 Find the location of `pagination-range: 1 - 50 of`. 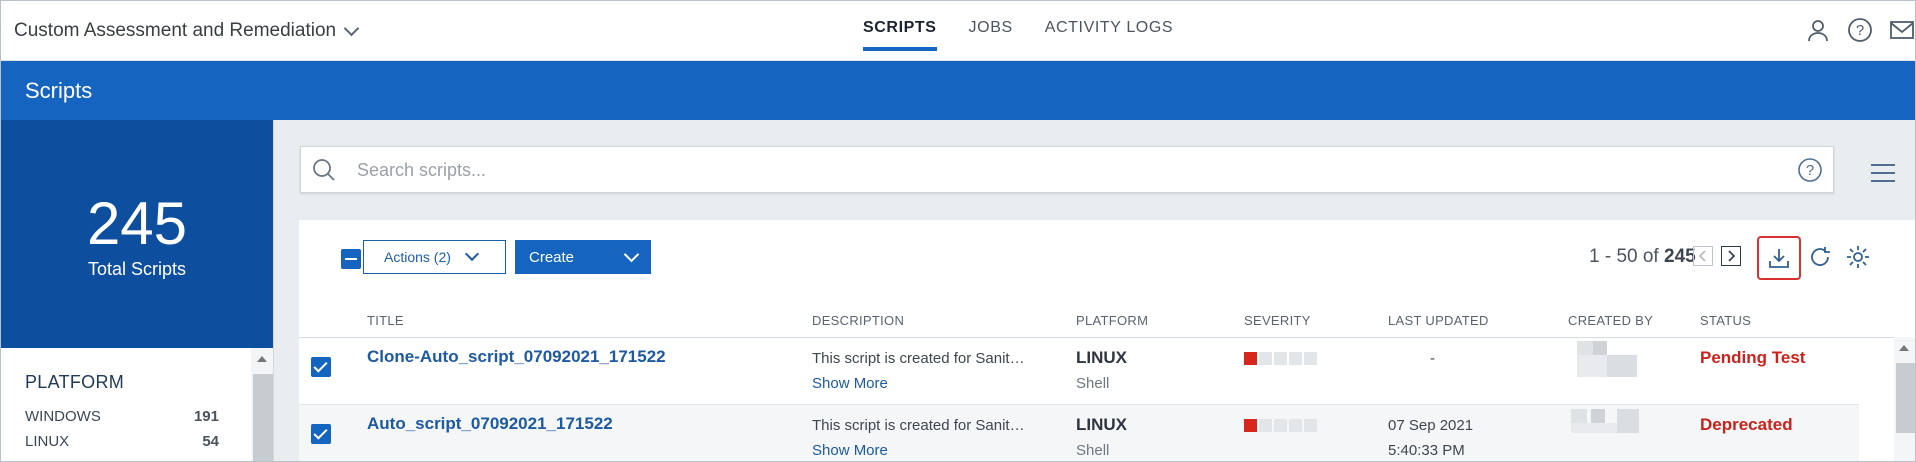

pagination-range: 1 - 50 of is located at coordinates (1624, 256).